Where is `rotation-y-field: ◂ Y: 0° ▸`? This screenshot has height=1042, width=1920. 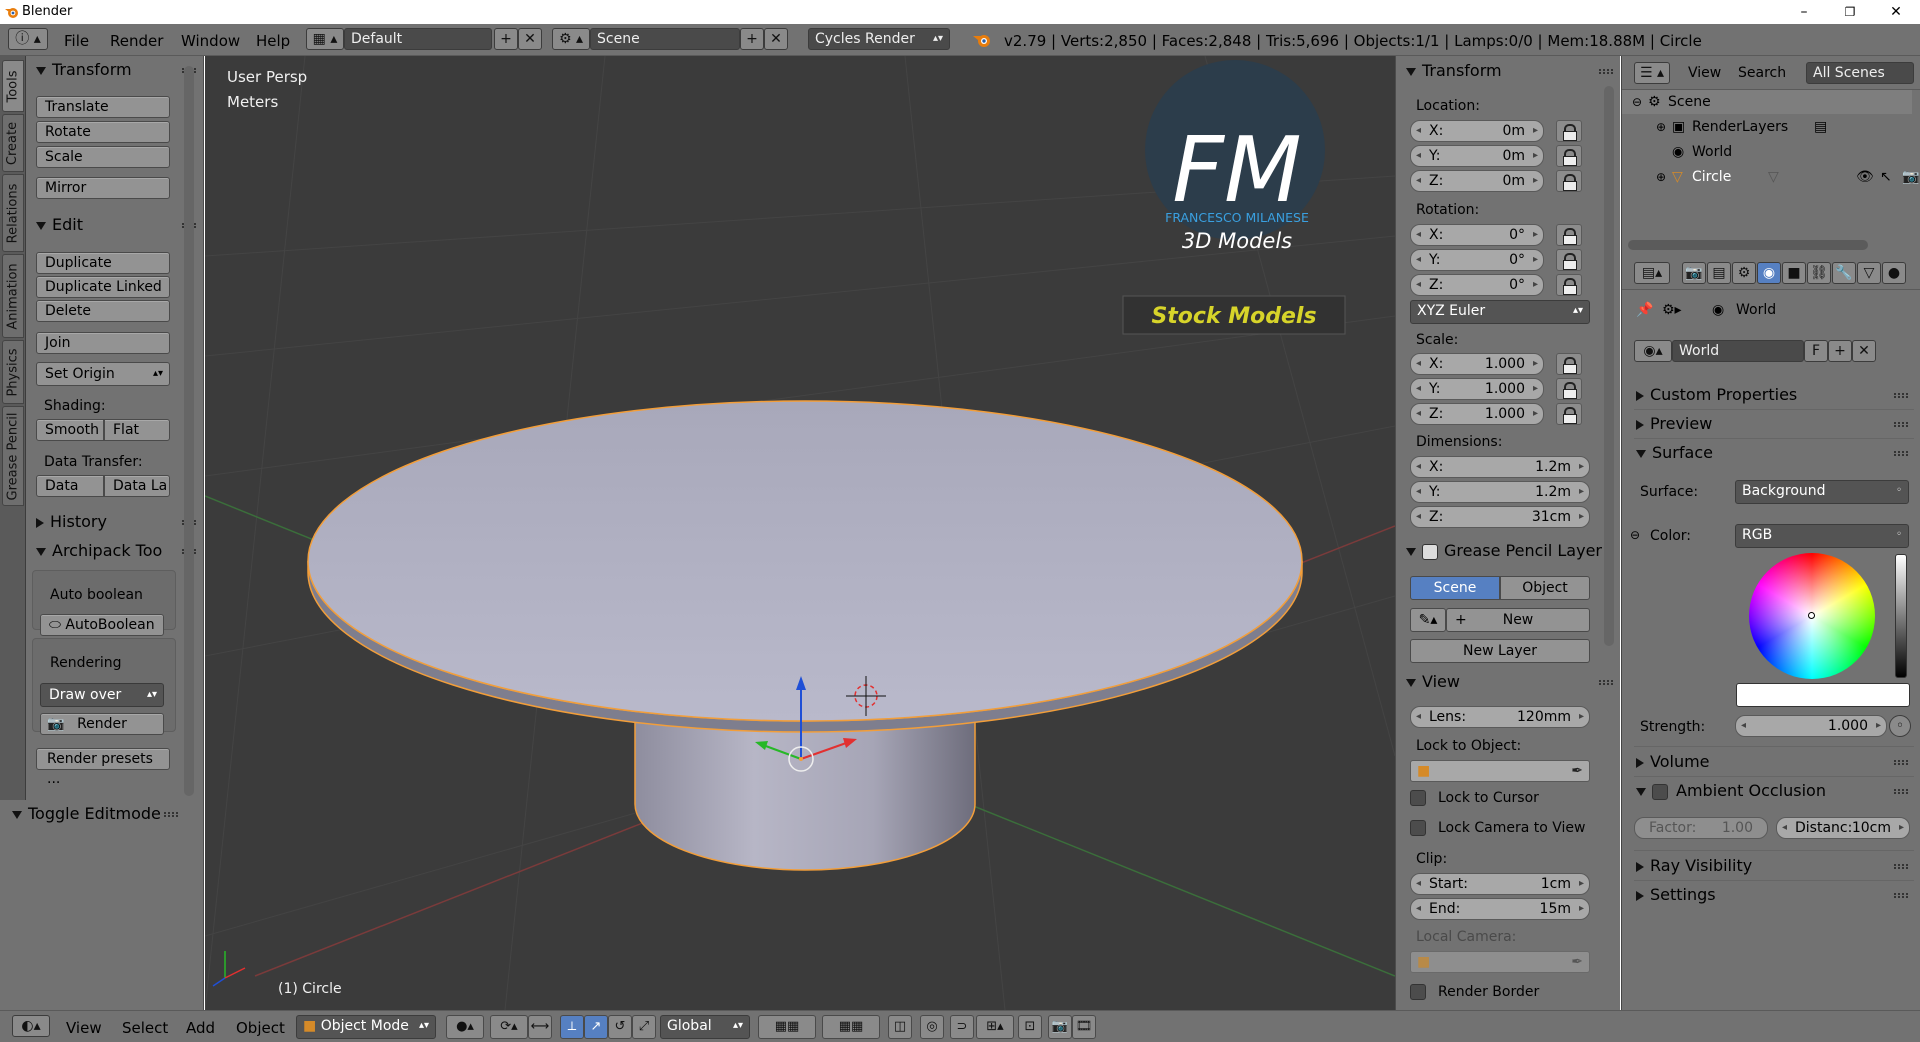
rotation-y-field: ◂ Y: 0° ▸ is located at coordinates (1477, 260).